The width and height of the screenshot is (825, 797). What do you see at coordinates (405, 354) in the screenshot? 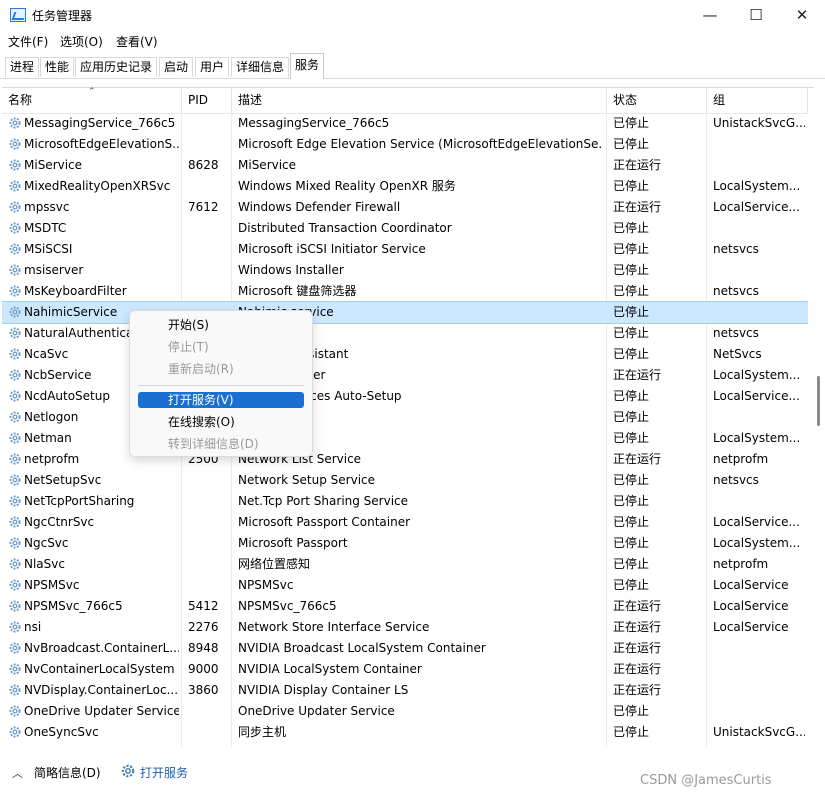
I see `table-row: NcaSvcnectivity Assistant已停止NetSvcs` at bounding box center [405, 354].